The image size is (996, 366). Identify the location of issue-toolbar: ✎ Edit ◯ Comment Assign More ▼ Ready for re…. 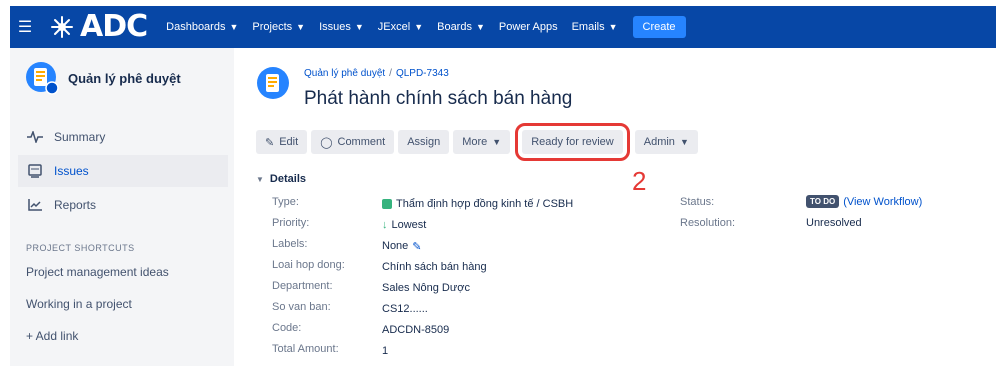
(479, 142).